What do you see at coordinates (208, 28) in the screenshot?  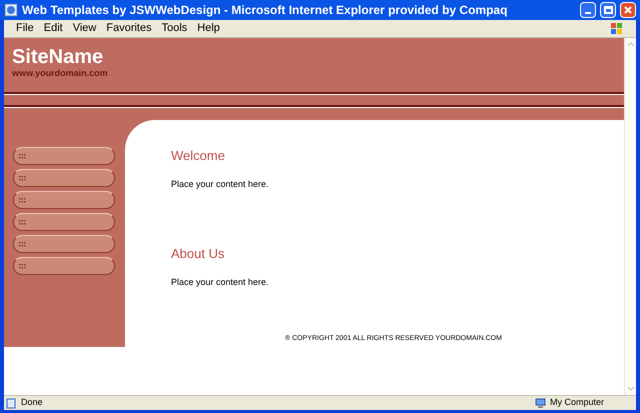 I see `menu-item: Help` at bounding box center [208, 28].